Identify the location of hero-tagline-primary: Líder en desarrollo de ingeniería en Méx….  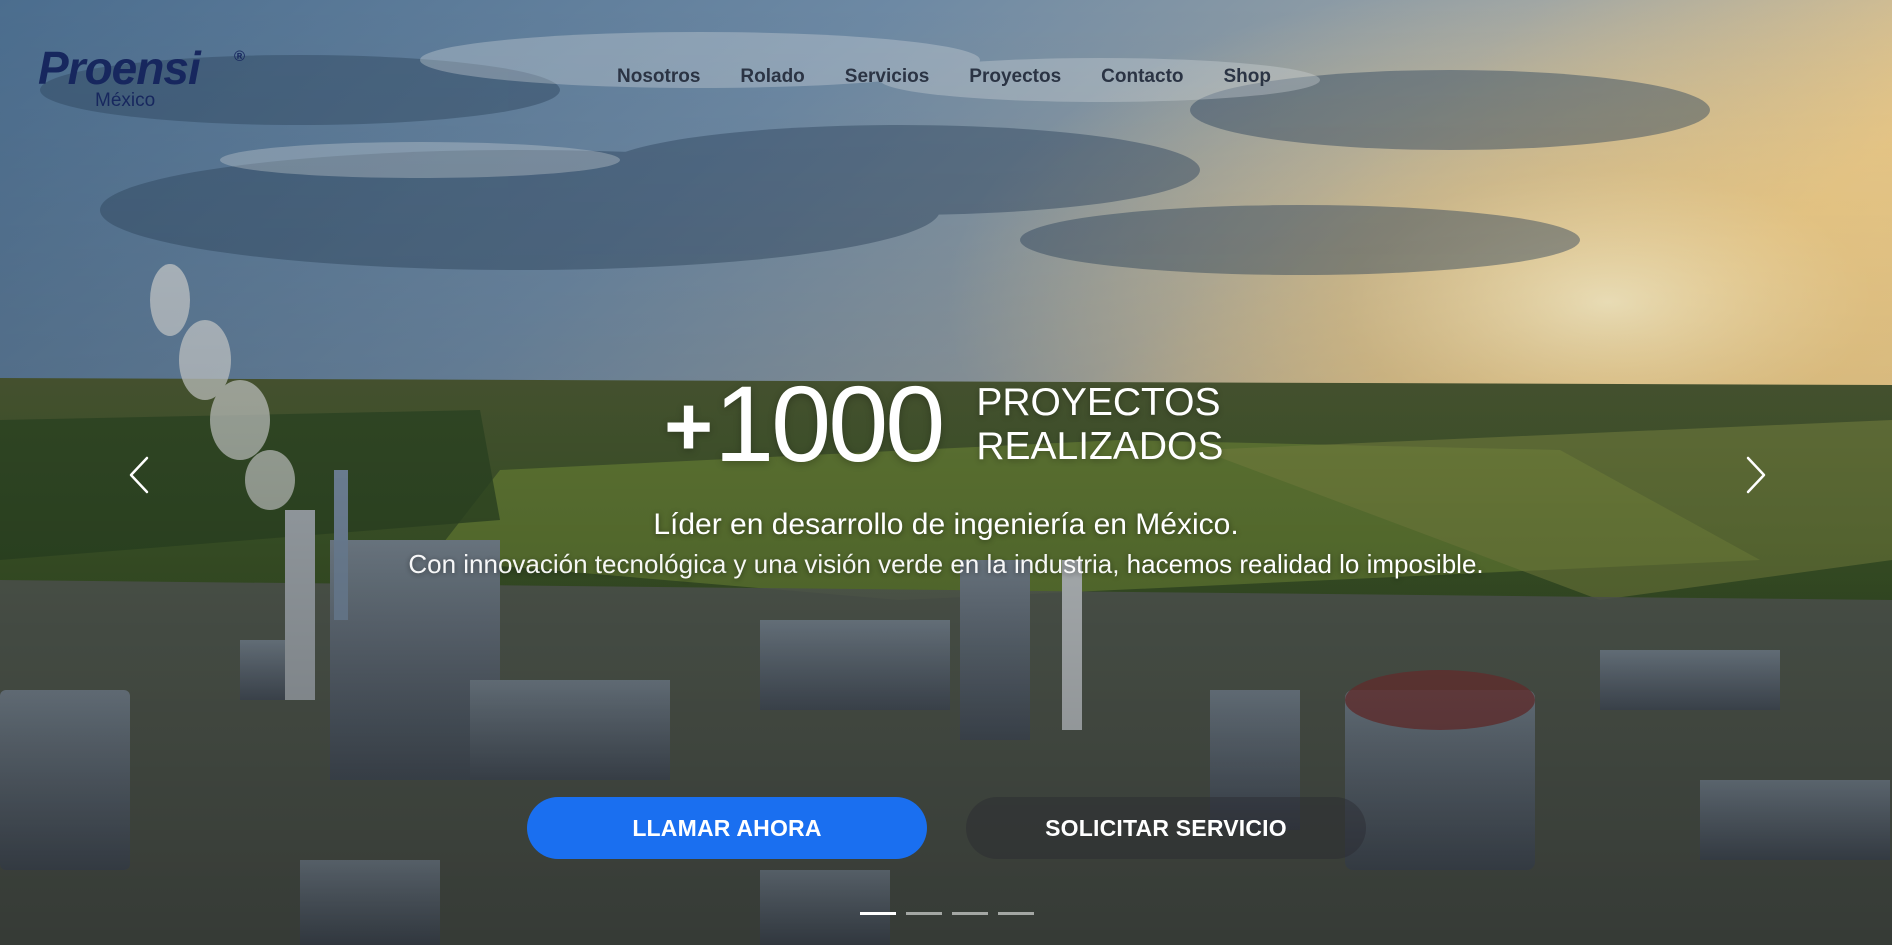
(946, 524).